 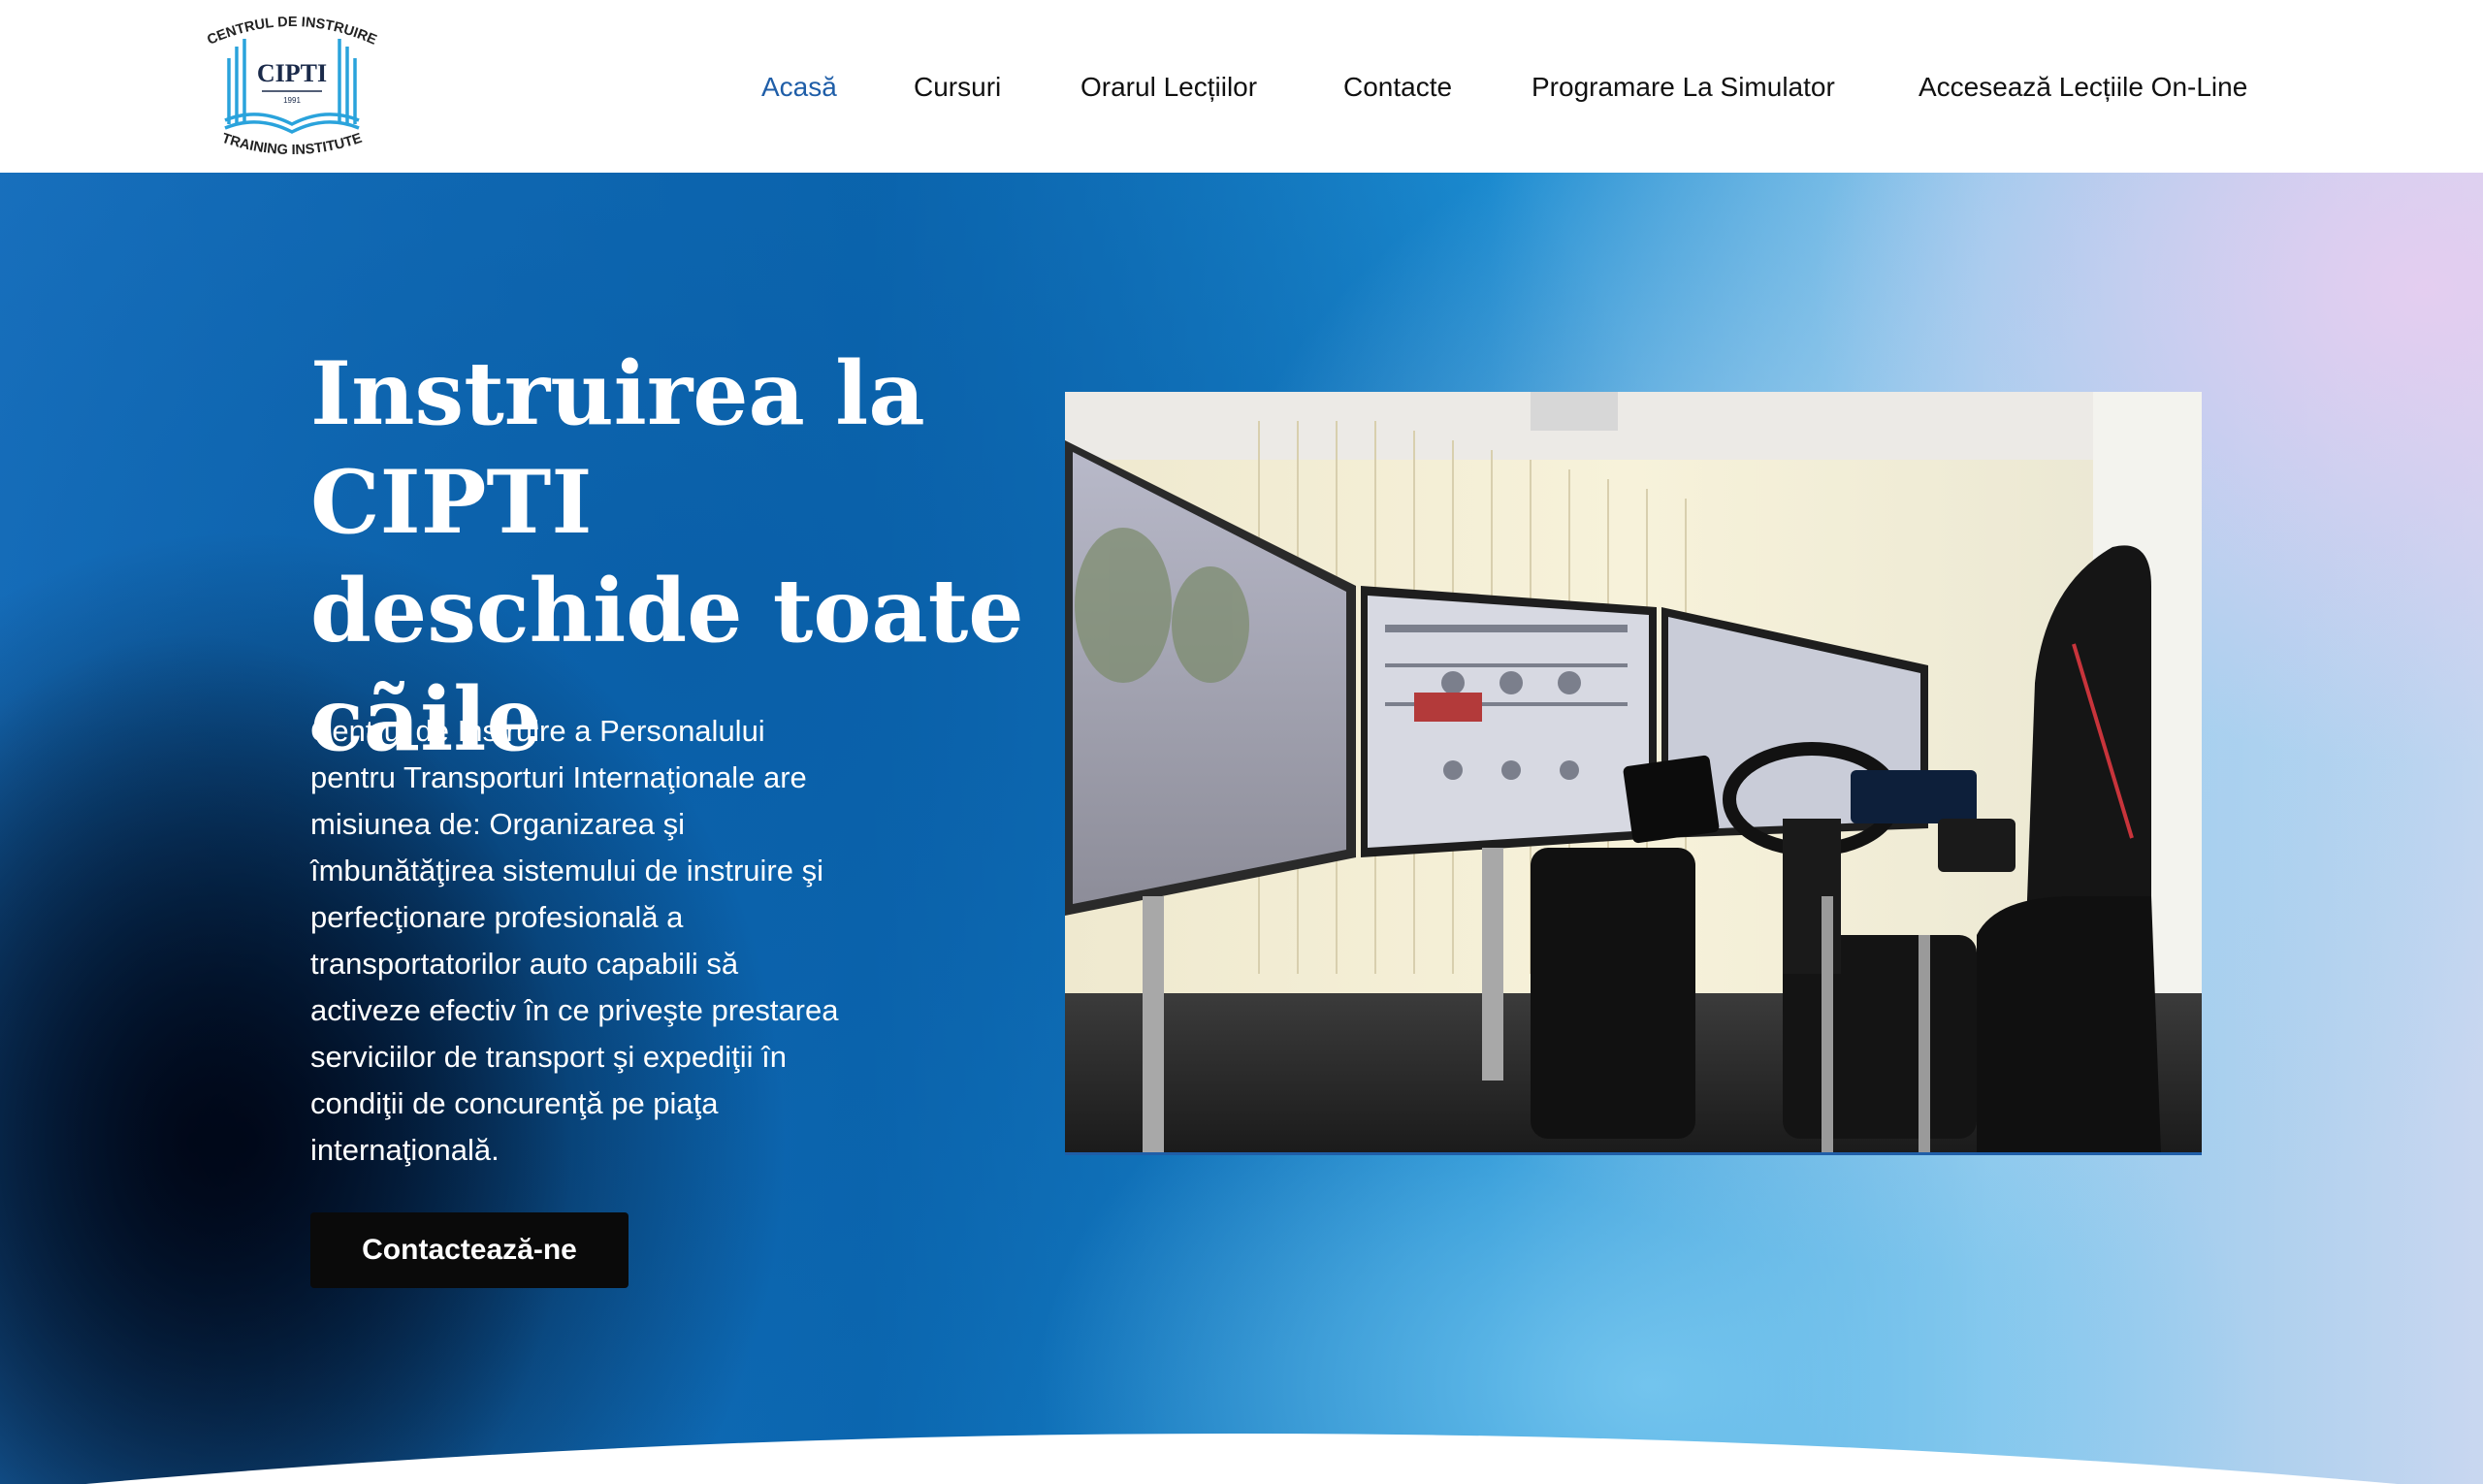 What do you see at coordinates (799, 87) in the screenshot?
I see `nav-item-acasa: Acasă` at bounding box center [799, 87].